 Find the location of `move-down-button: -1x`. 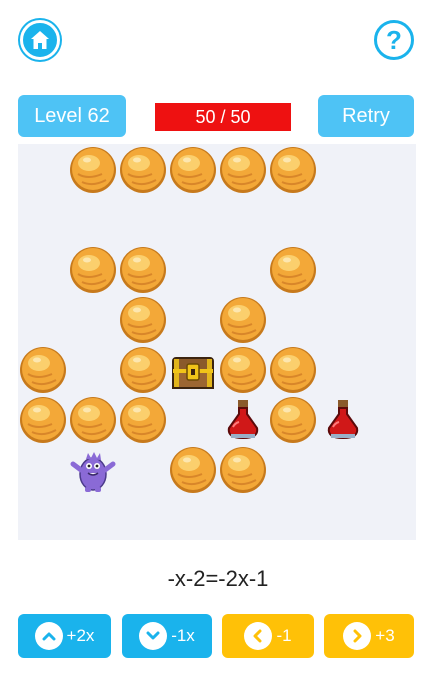

move-down-button: -1x is located at coordinates (167, 636).